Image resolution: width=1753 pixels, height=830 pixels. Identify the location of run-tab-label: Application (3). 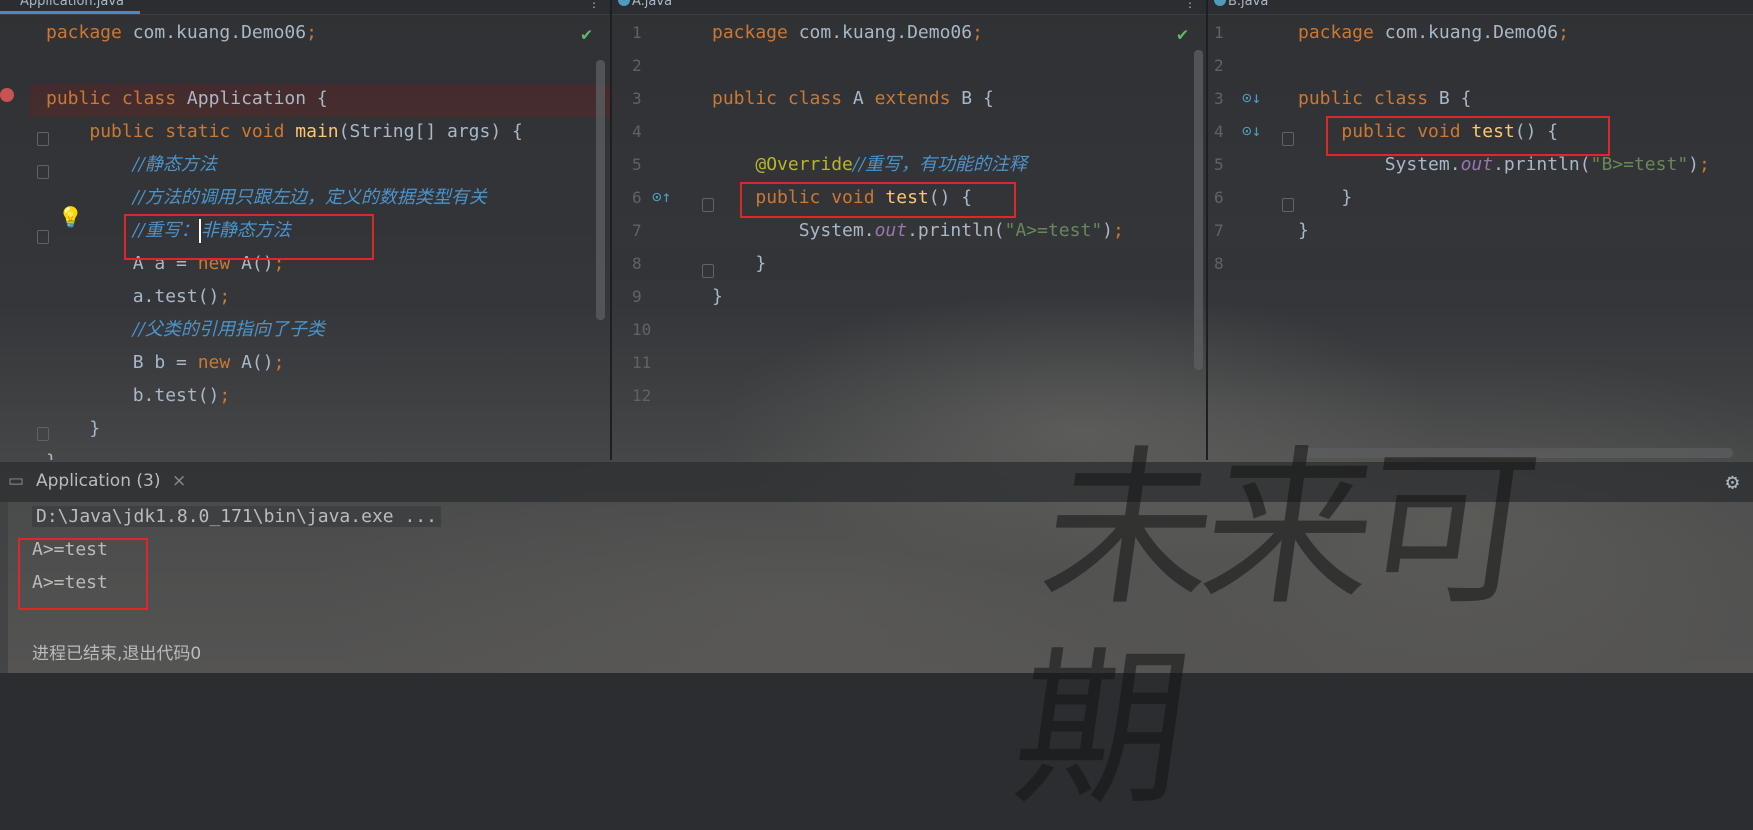
(98, 481).